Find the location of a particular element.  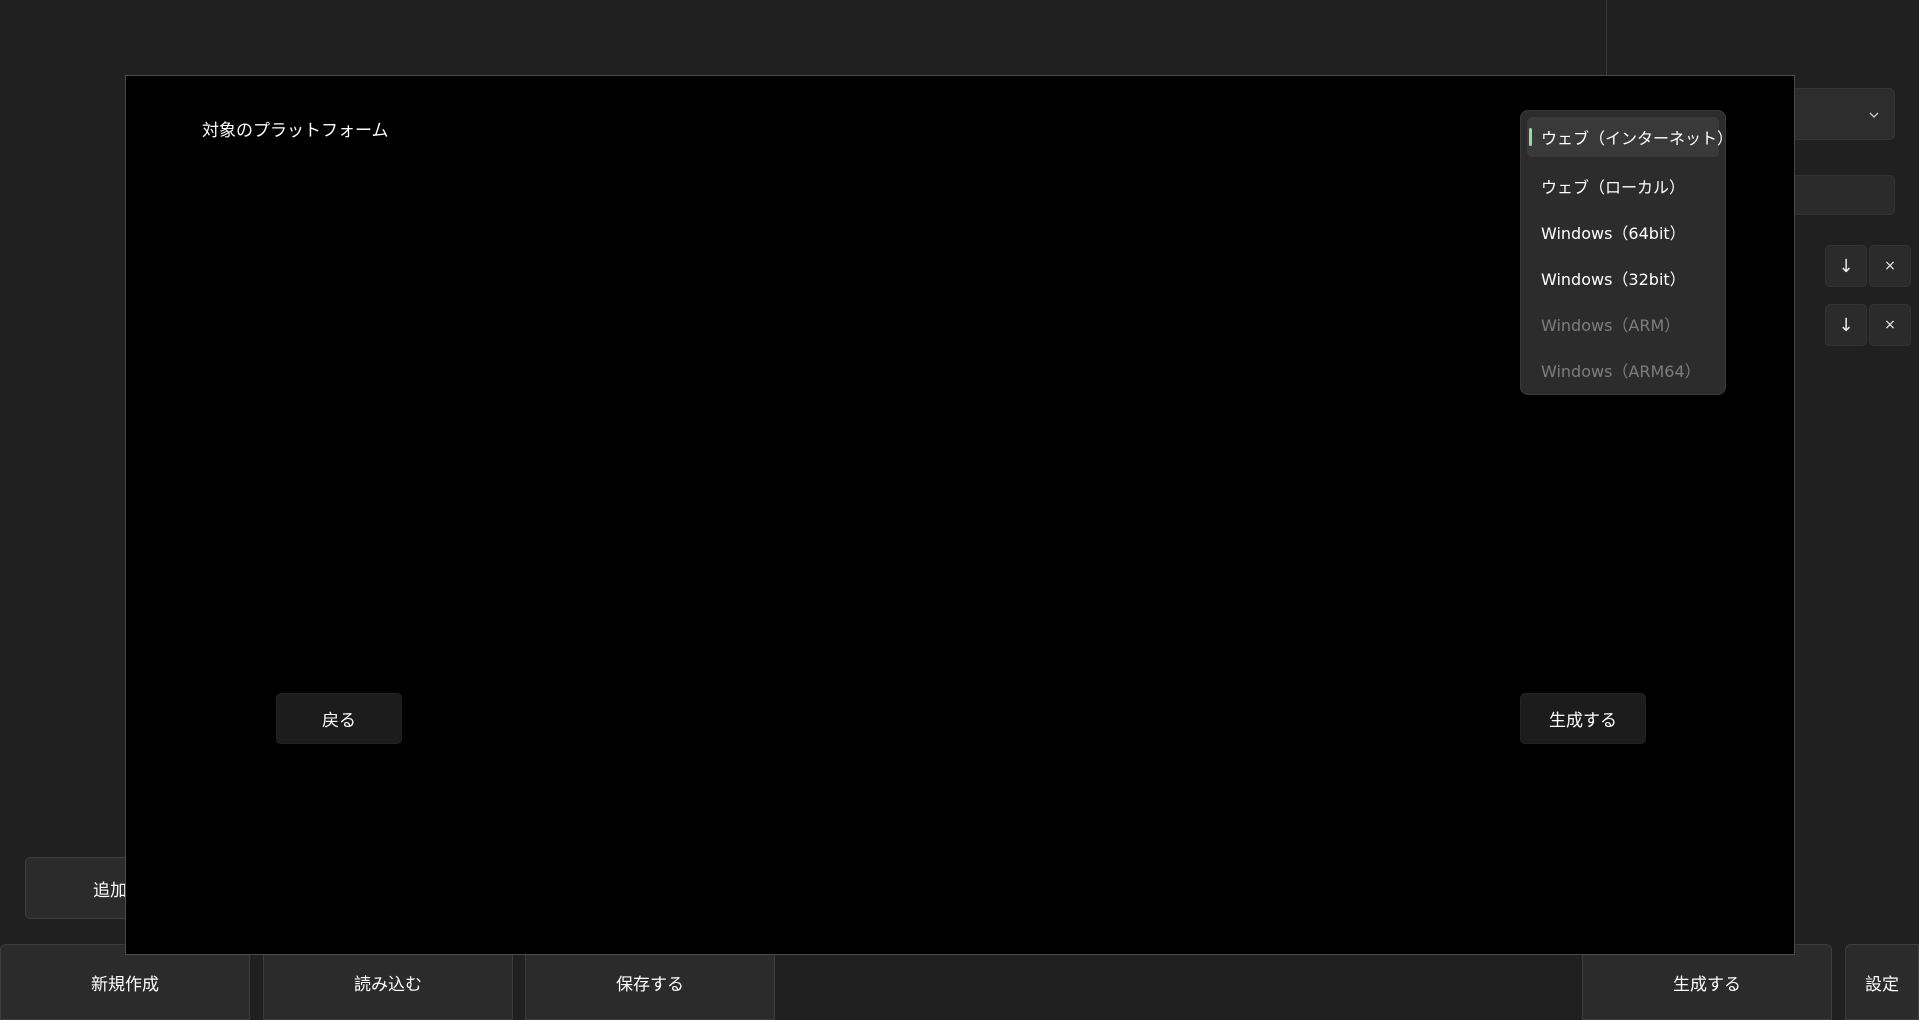

generate-button: 生成する is located at coordinates (1707, 982).